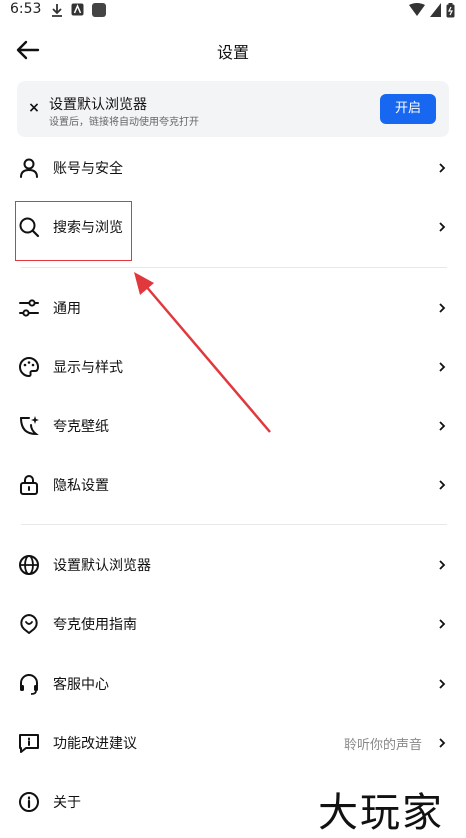 This screenshot has height=838, width=466. What do you see at coordinates (382, 745) in the screenshot?
I see `menu-item-value: 聆听你的声音` at bounding box center [382, 745].